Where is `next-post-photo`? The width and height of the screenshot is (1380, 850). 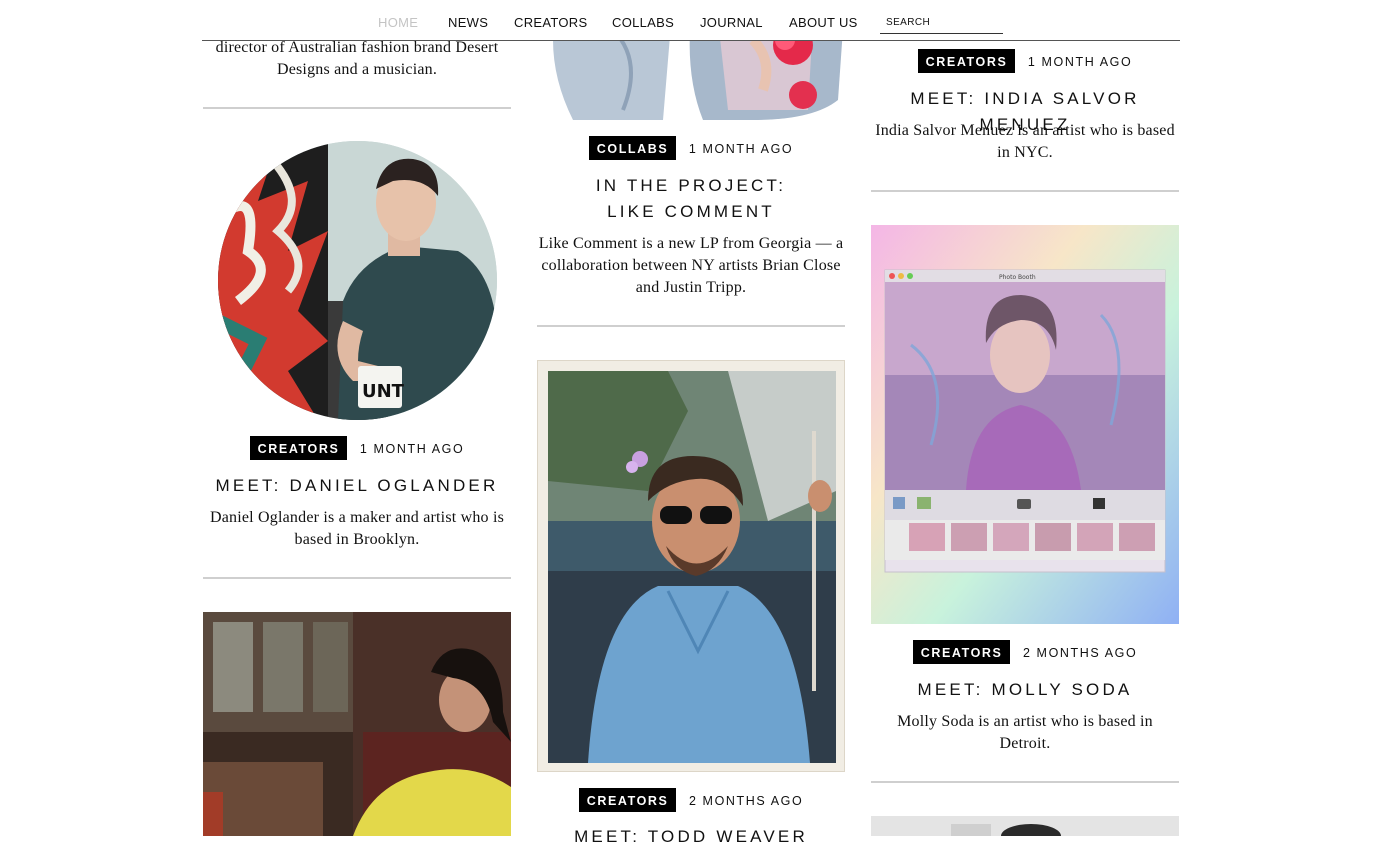
next-post-photo is located at coordinates (1025, 826).